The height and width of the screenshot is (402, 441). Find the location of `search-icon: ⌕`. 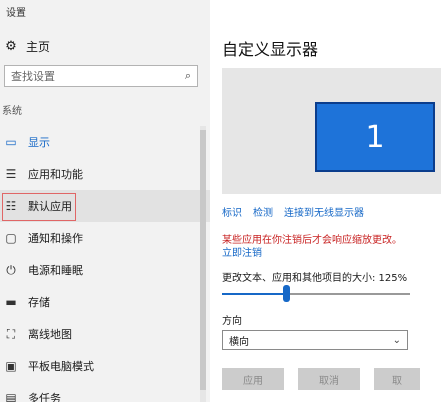

search-icon: ⌕ is located at coordinates (188, 76).